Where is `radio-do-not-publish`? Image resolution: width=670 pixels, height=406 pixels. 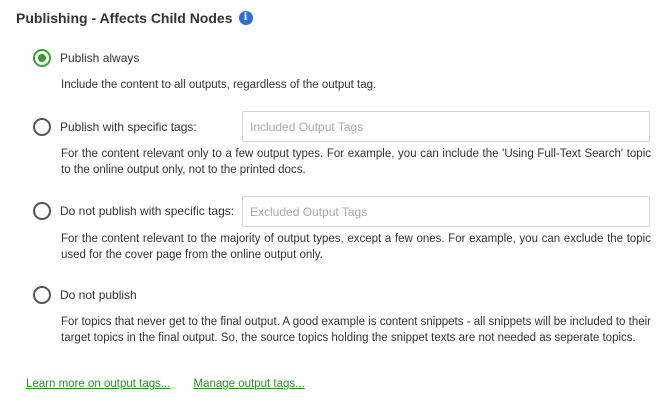
radio-do-not-publish is located at coordinates (42, 295).